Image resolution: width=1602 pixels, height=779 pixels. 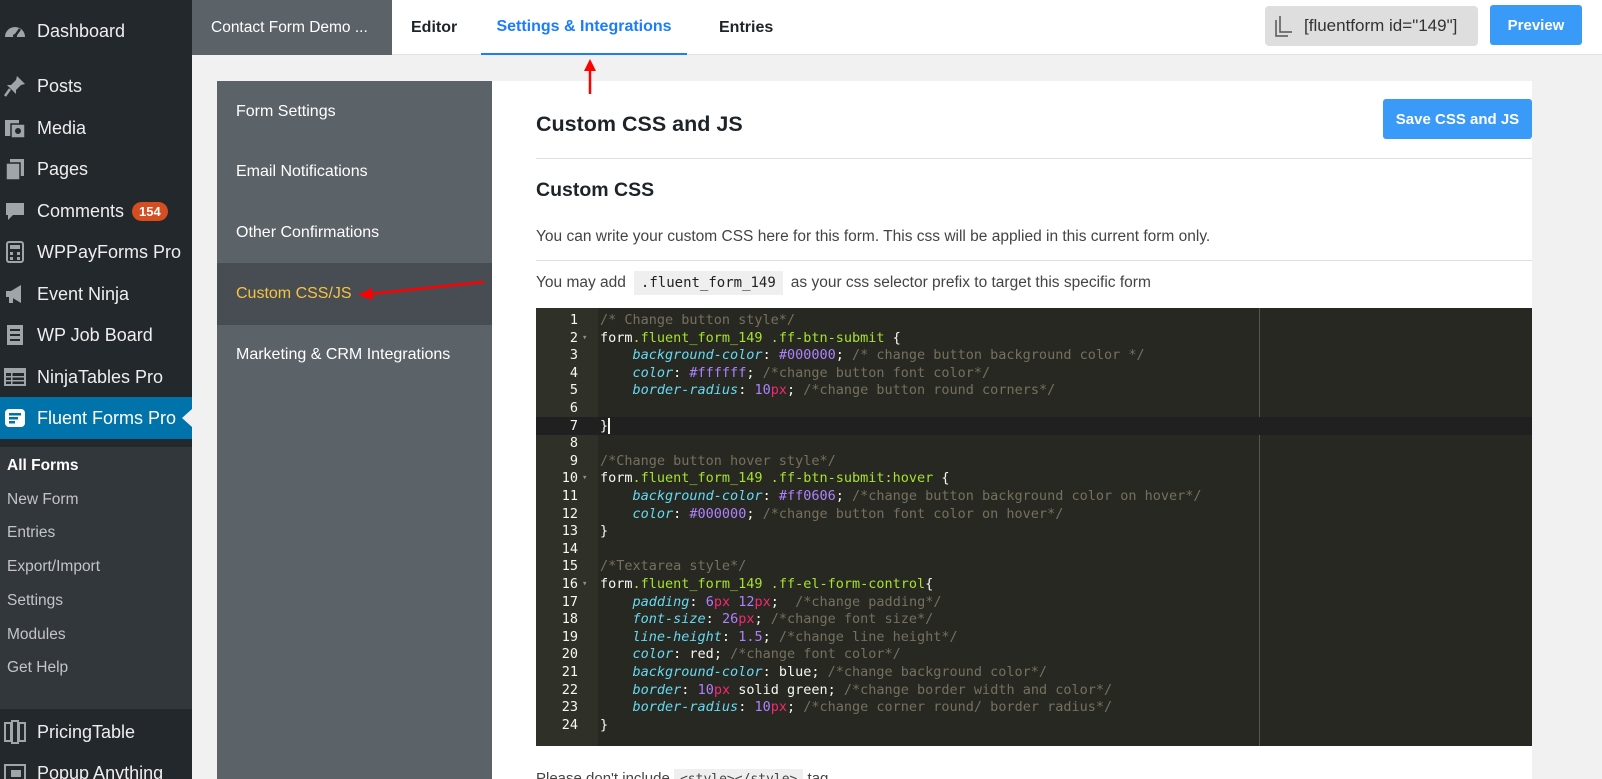 I want to click on sidebar-item-posts: Posts, so click(x=96, y=86).